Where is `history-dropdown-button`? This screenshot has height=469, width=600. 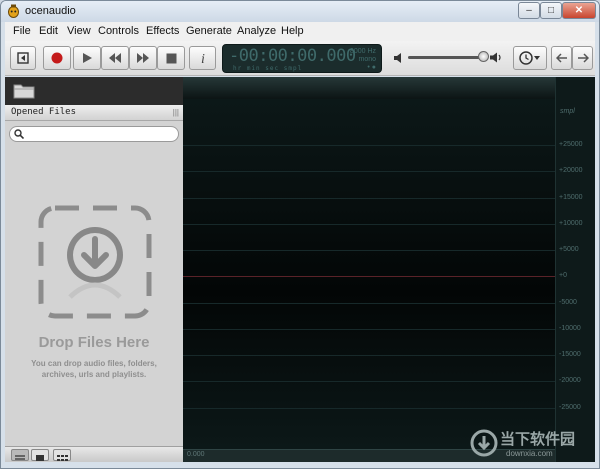 history-dropdown-button is located at coordinates (530, 58).